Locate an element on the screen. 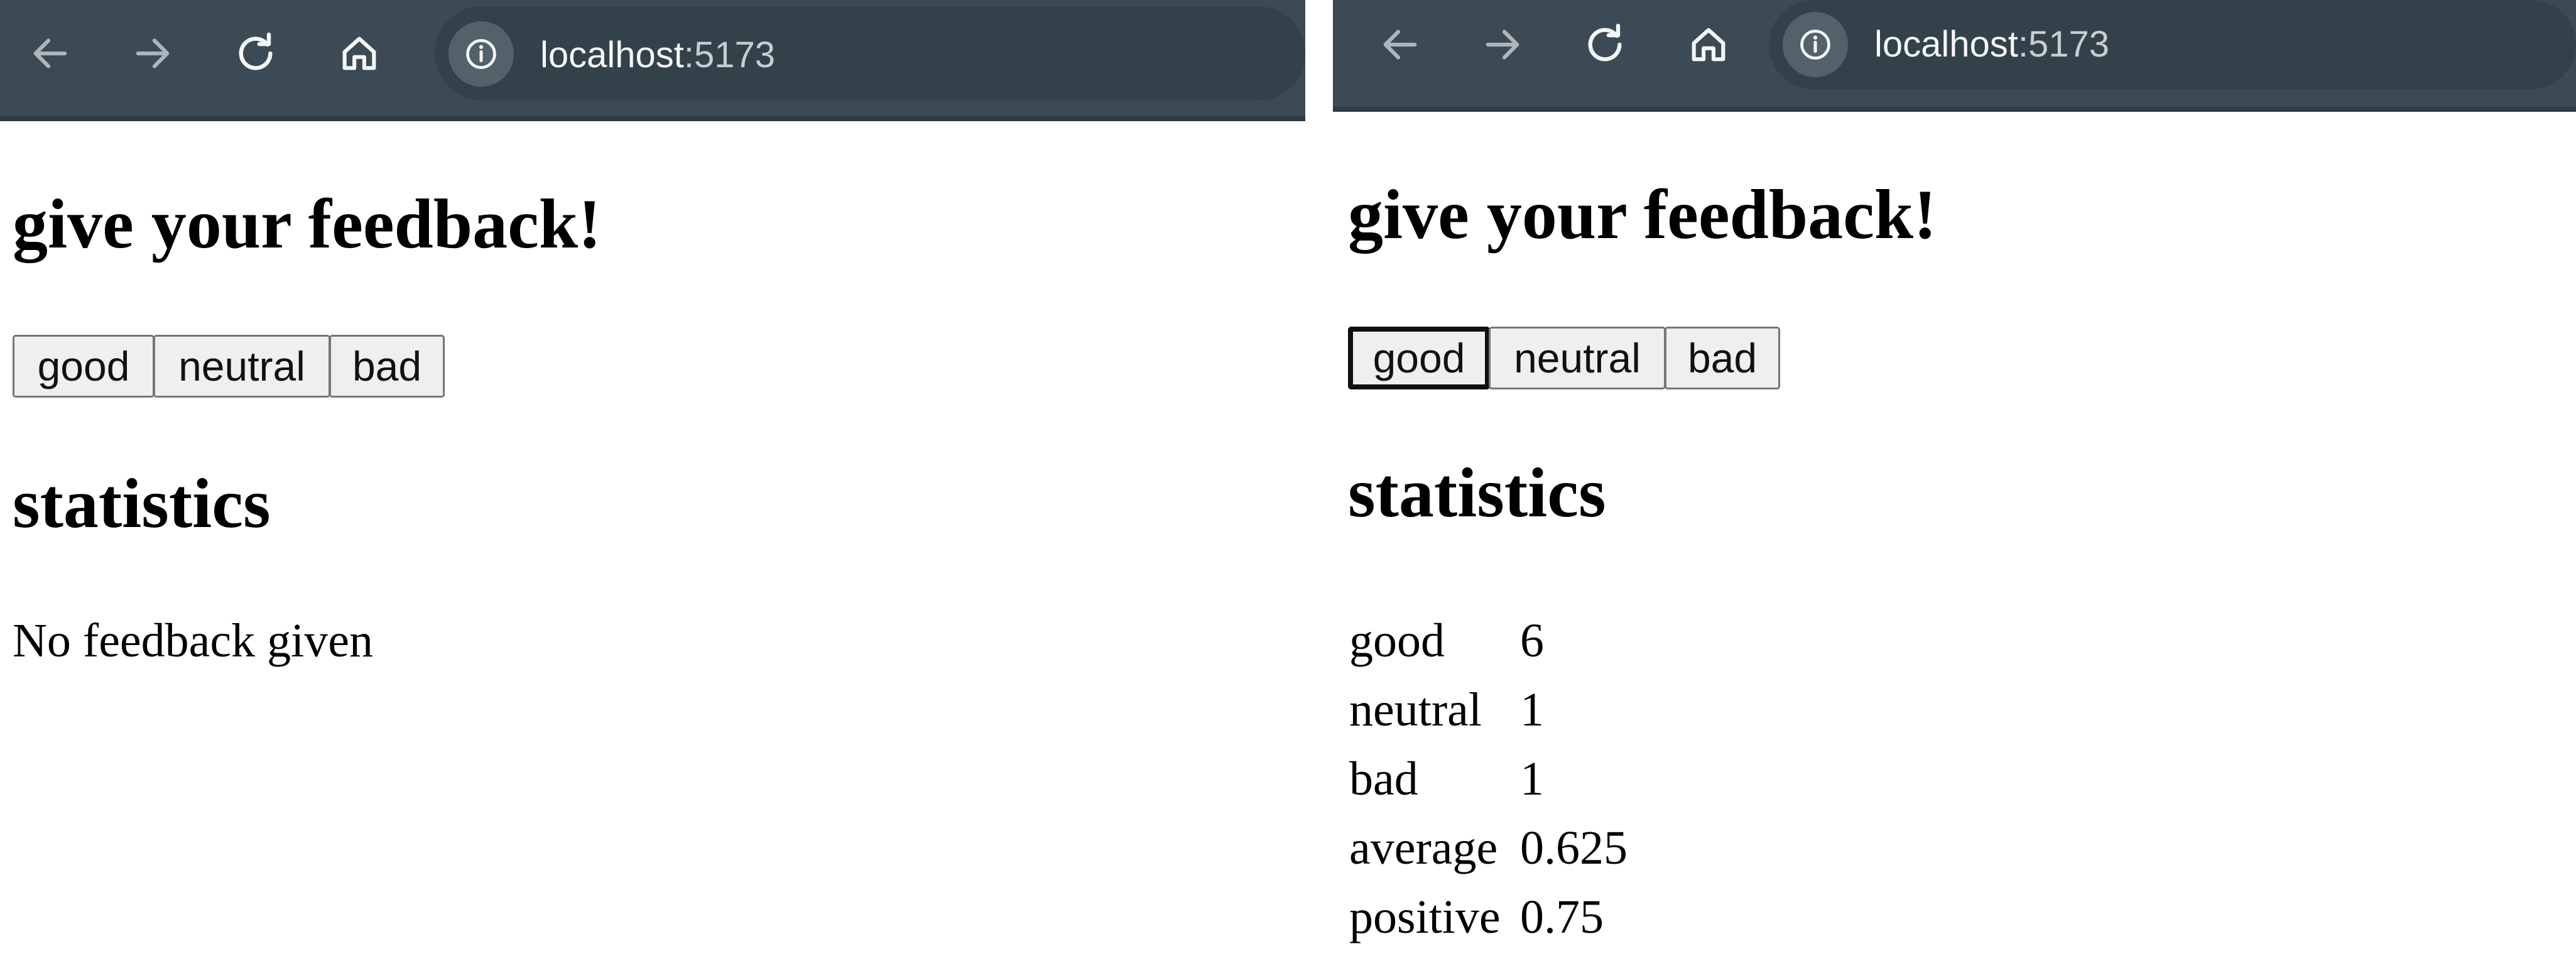 The height and width of the screenshot is (978, 2576). stat-row-good: good 6 is located at coordinates (1544, 640).